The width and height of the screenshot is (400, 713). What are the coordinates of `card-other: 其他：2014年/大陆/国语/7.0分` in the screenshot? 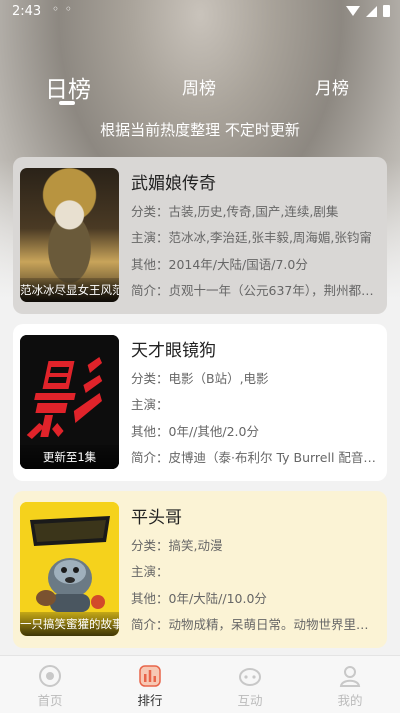 It's located at (219, 264).